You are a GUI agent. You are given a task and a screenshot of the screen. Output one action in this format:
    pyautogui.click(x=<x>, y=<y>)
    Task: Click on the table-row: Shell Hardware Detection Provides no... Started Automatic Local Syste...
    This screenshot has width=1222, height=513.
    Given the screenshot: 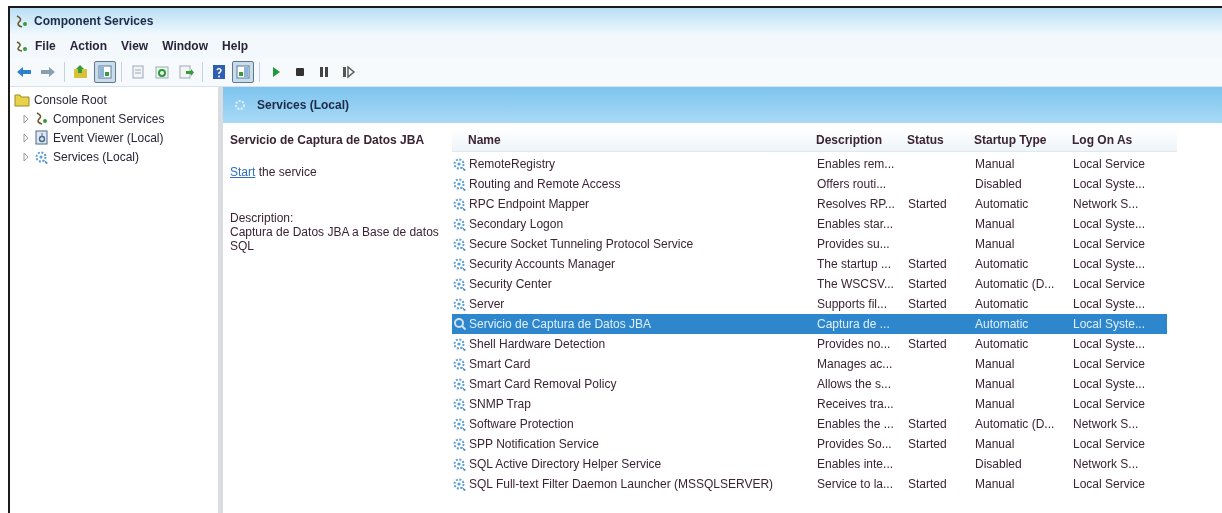 What is the action you would take?
    pyautogui.click(x=809, y=344)
    